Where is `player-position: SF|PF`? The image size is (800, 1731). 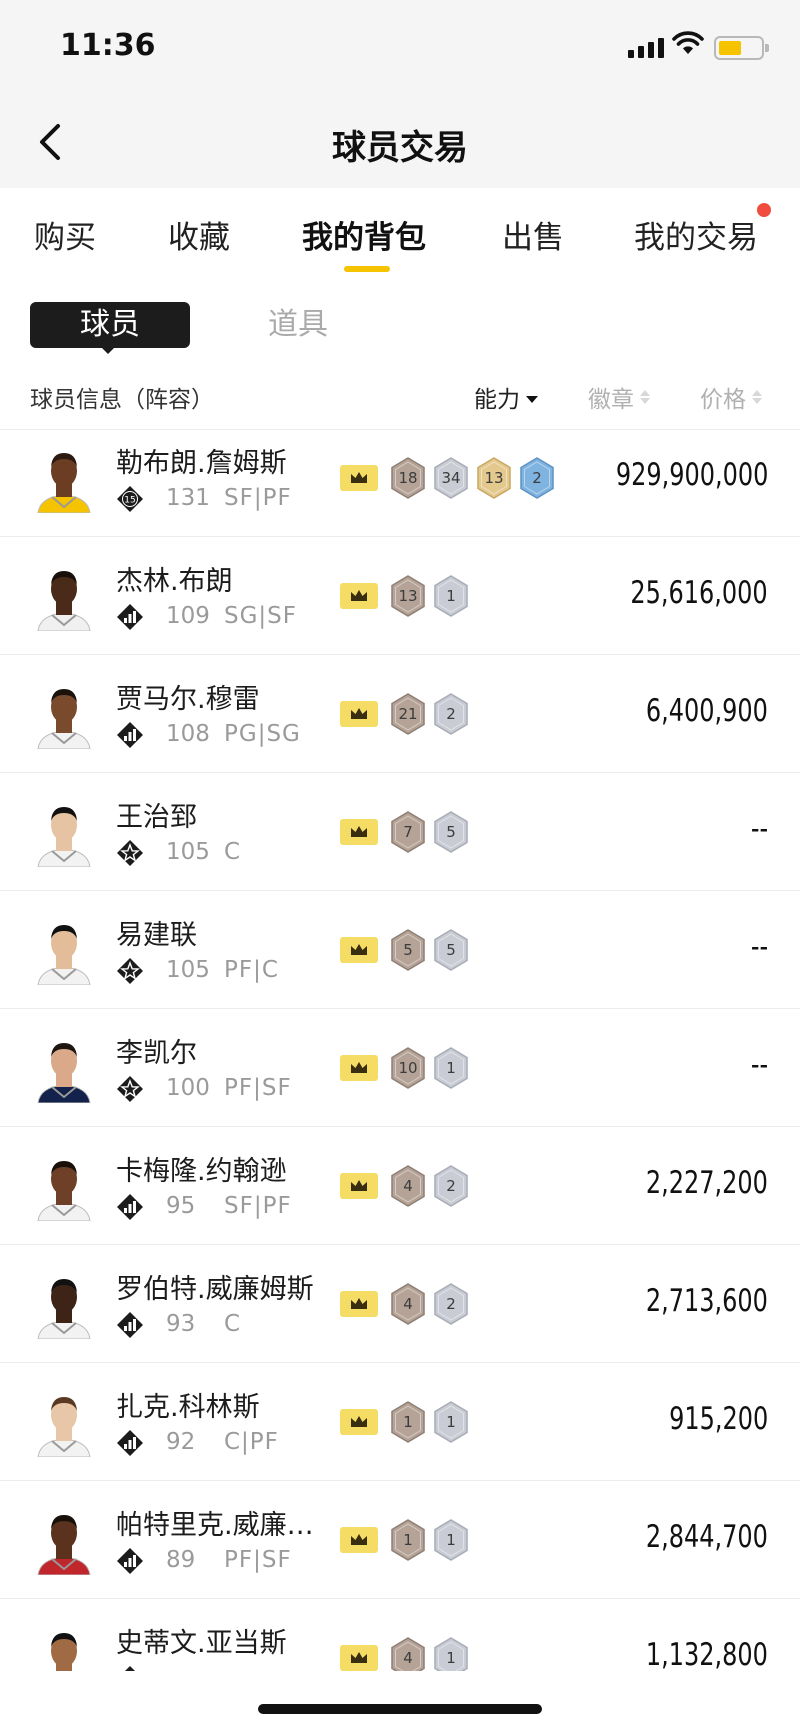 player-position: SF|PF is located at coordinates (258, 1206).